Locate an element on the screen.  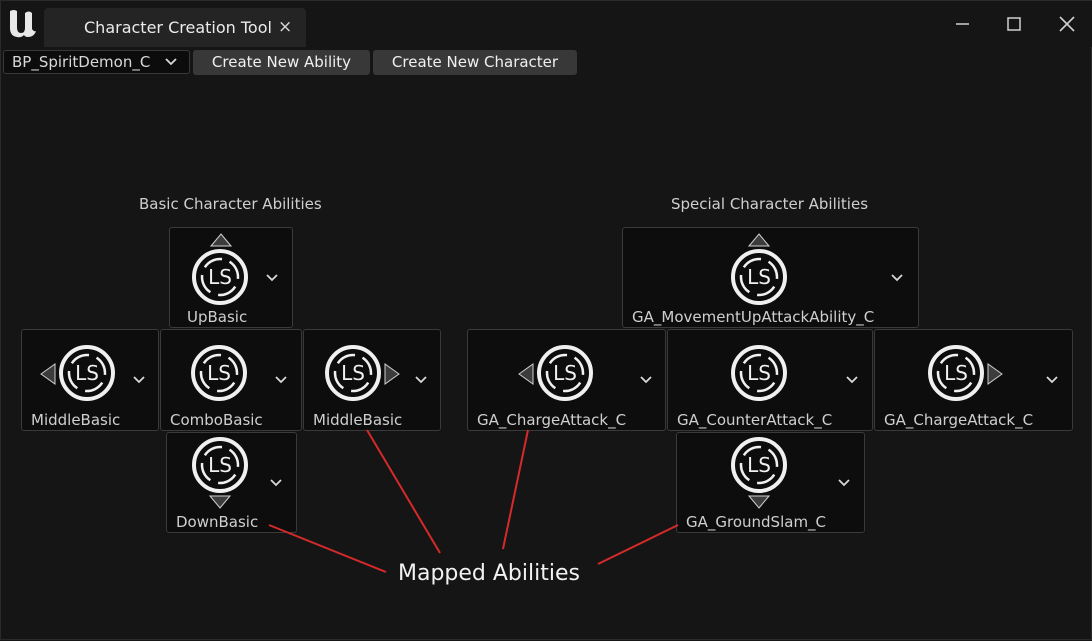
mapped-abilities-callout-lines is located at coordinates (473, 501).